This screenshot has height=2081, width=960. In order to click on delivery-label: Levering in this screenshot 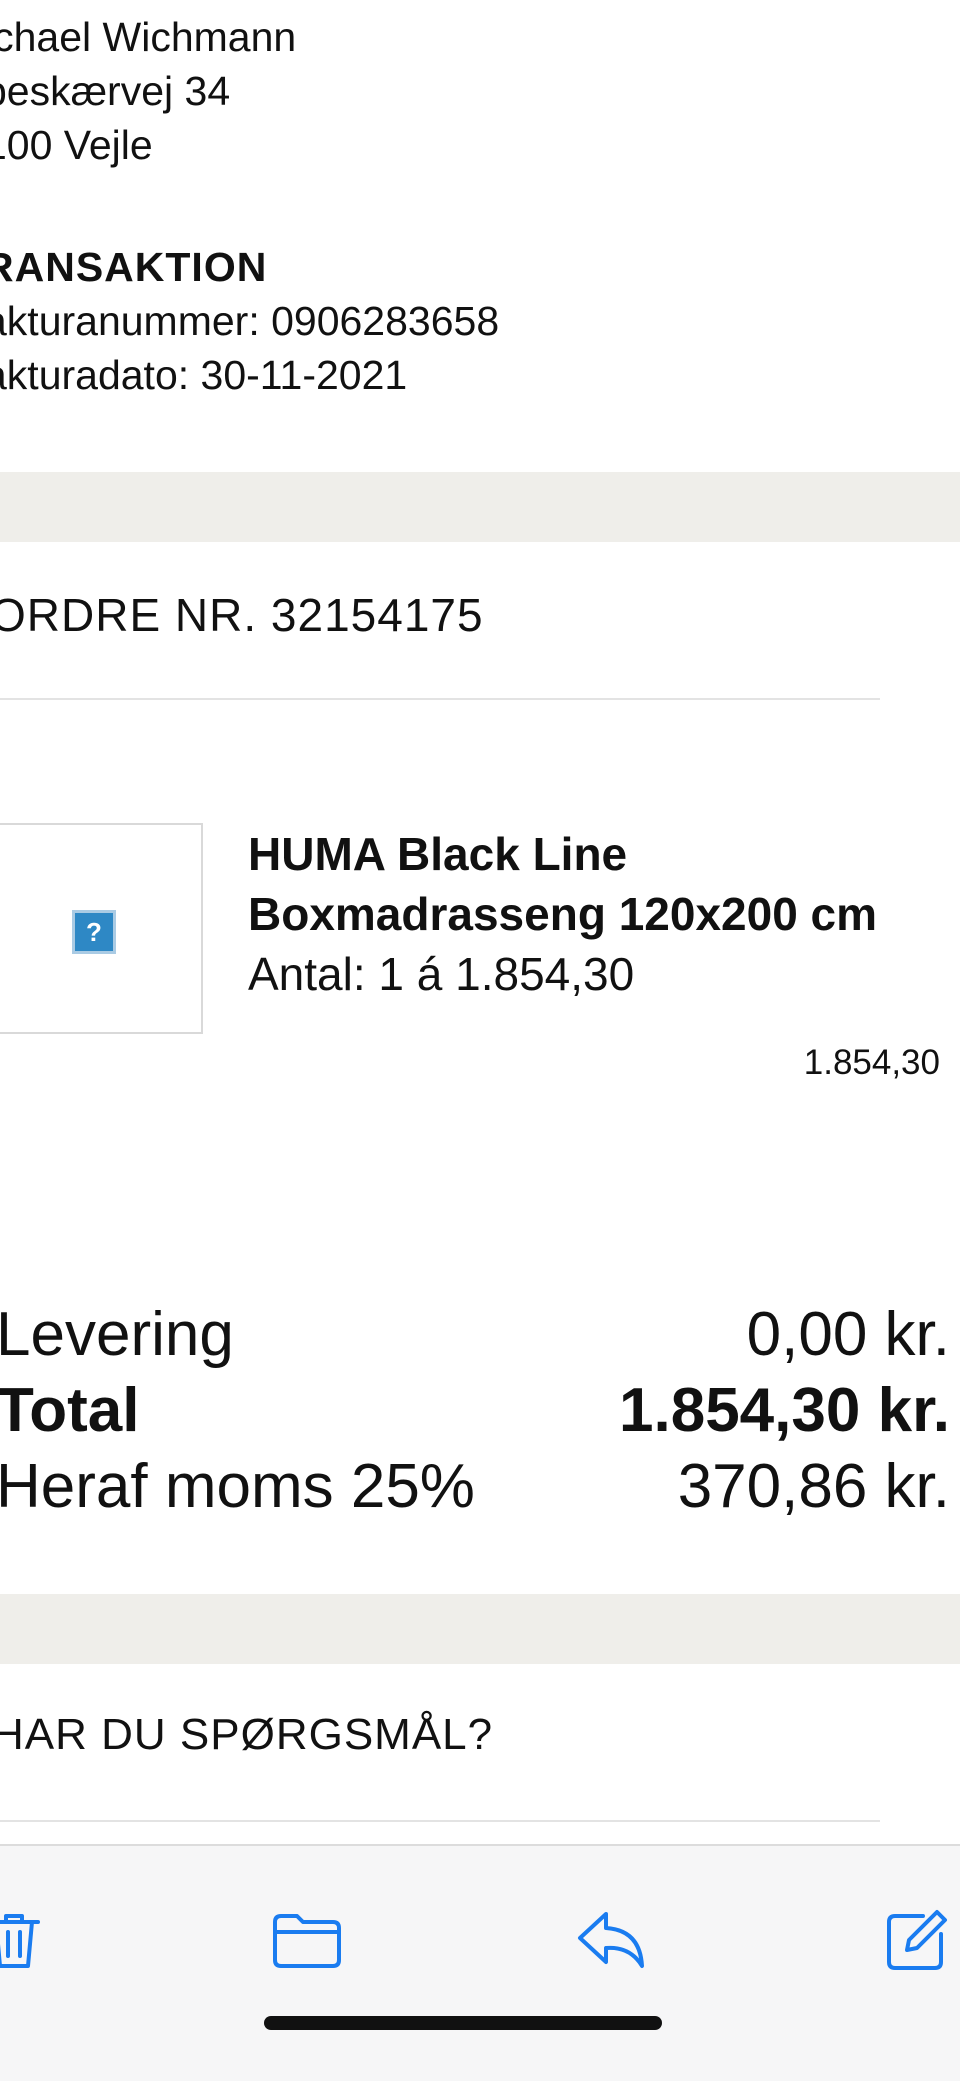, I will do `click(117, 1334)`.